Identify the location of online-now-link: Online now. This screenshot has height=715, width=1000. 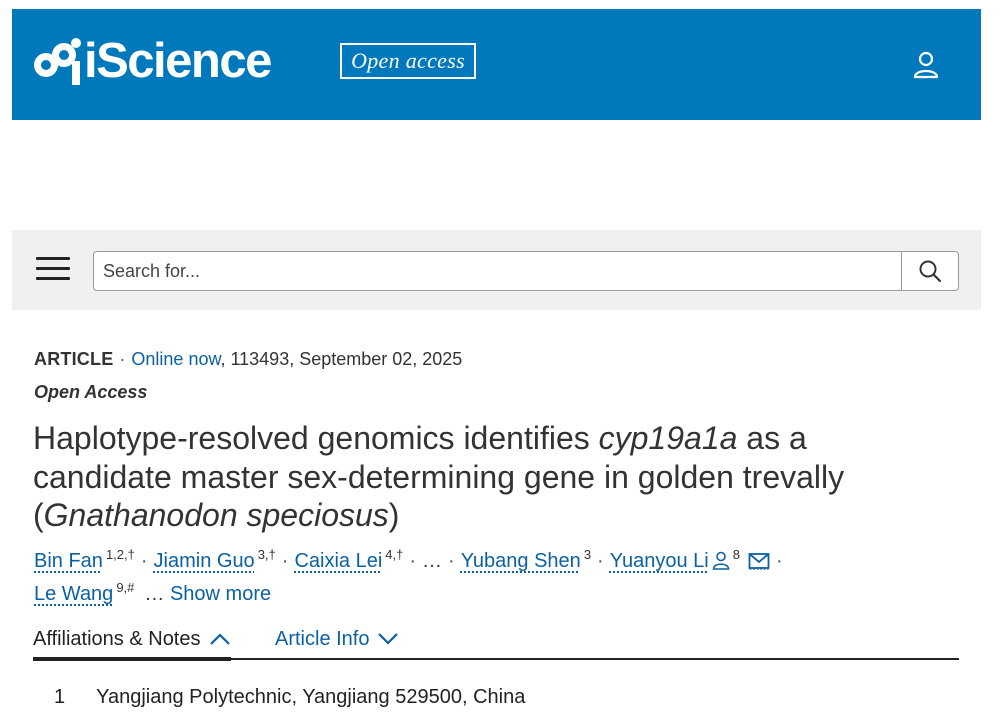
(175, 359).